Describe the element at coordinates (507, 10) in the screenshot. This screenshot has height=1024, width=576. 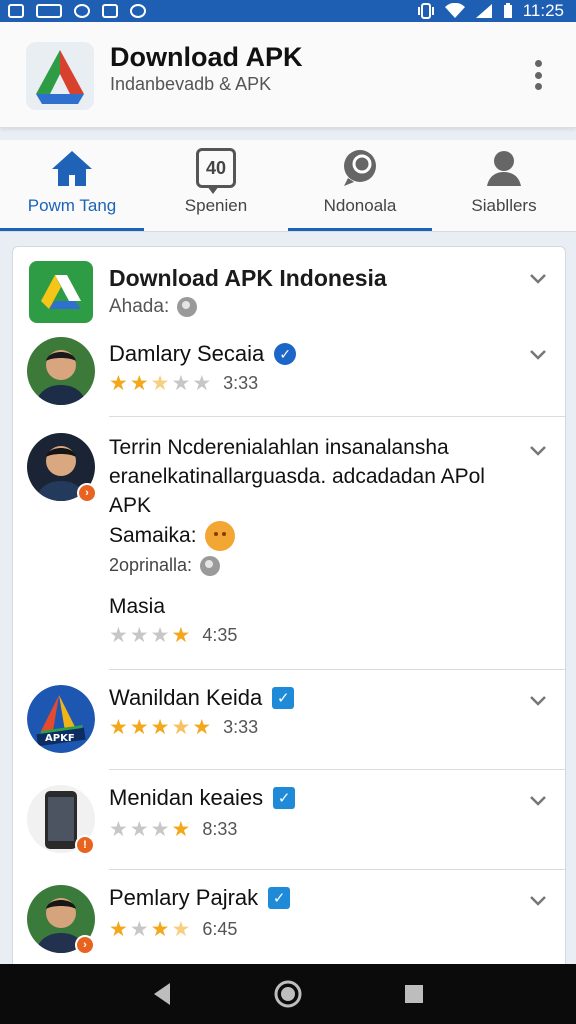
I see `battery-icon` at that location.